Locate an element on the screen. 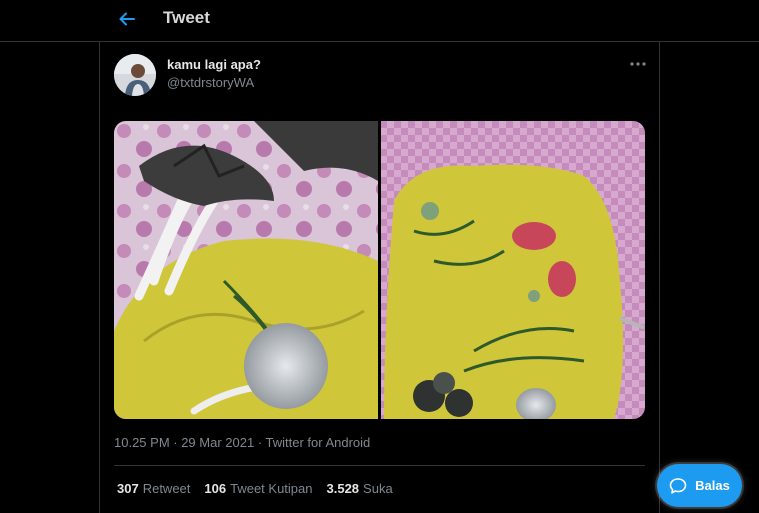 Image resolution: width=759 pixels, height=513 pixels. more-options-button is located at coordinates (638, 64).